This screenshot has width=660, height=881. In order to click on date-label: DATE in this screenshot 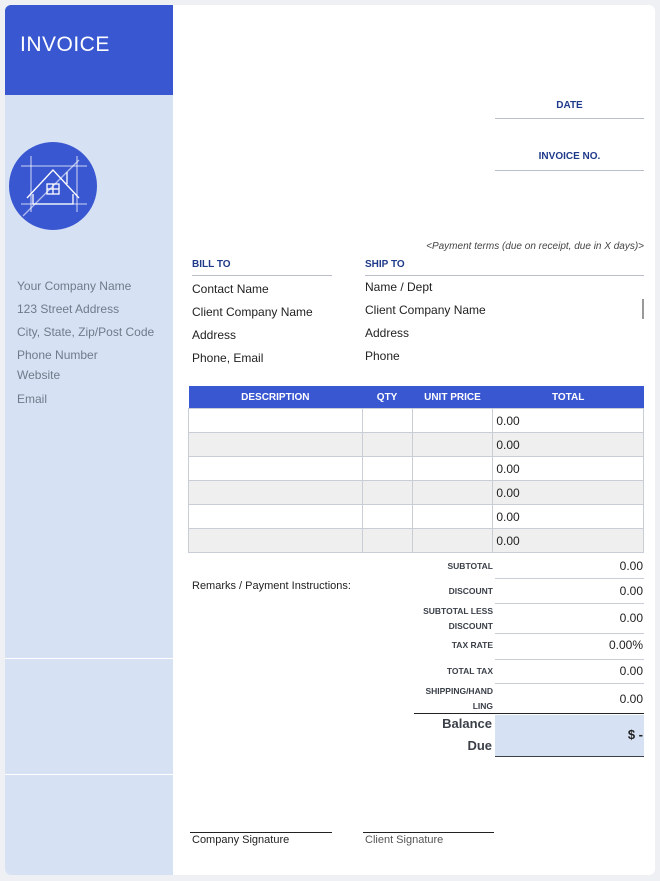, I will do `click(569, 105)`.